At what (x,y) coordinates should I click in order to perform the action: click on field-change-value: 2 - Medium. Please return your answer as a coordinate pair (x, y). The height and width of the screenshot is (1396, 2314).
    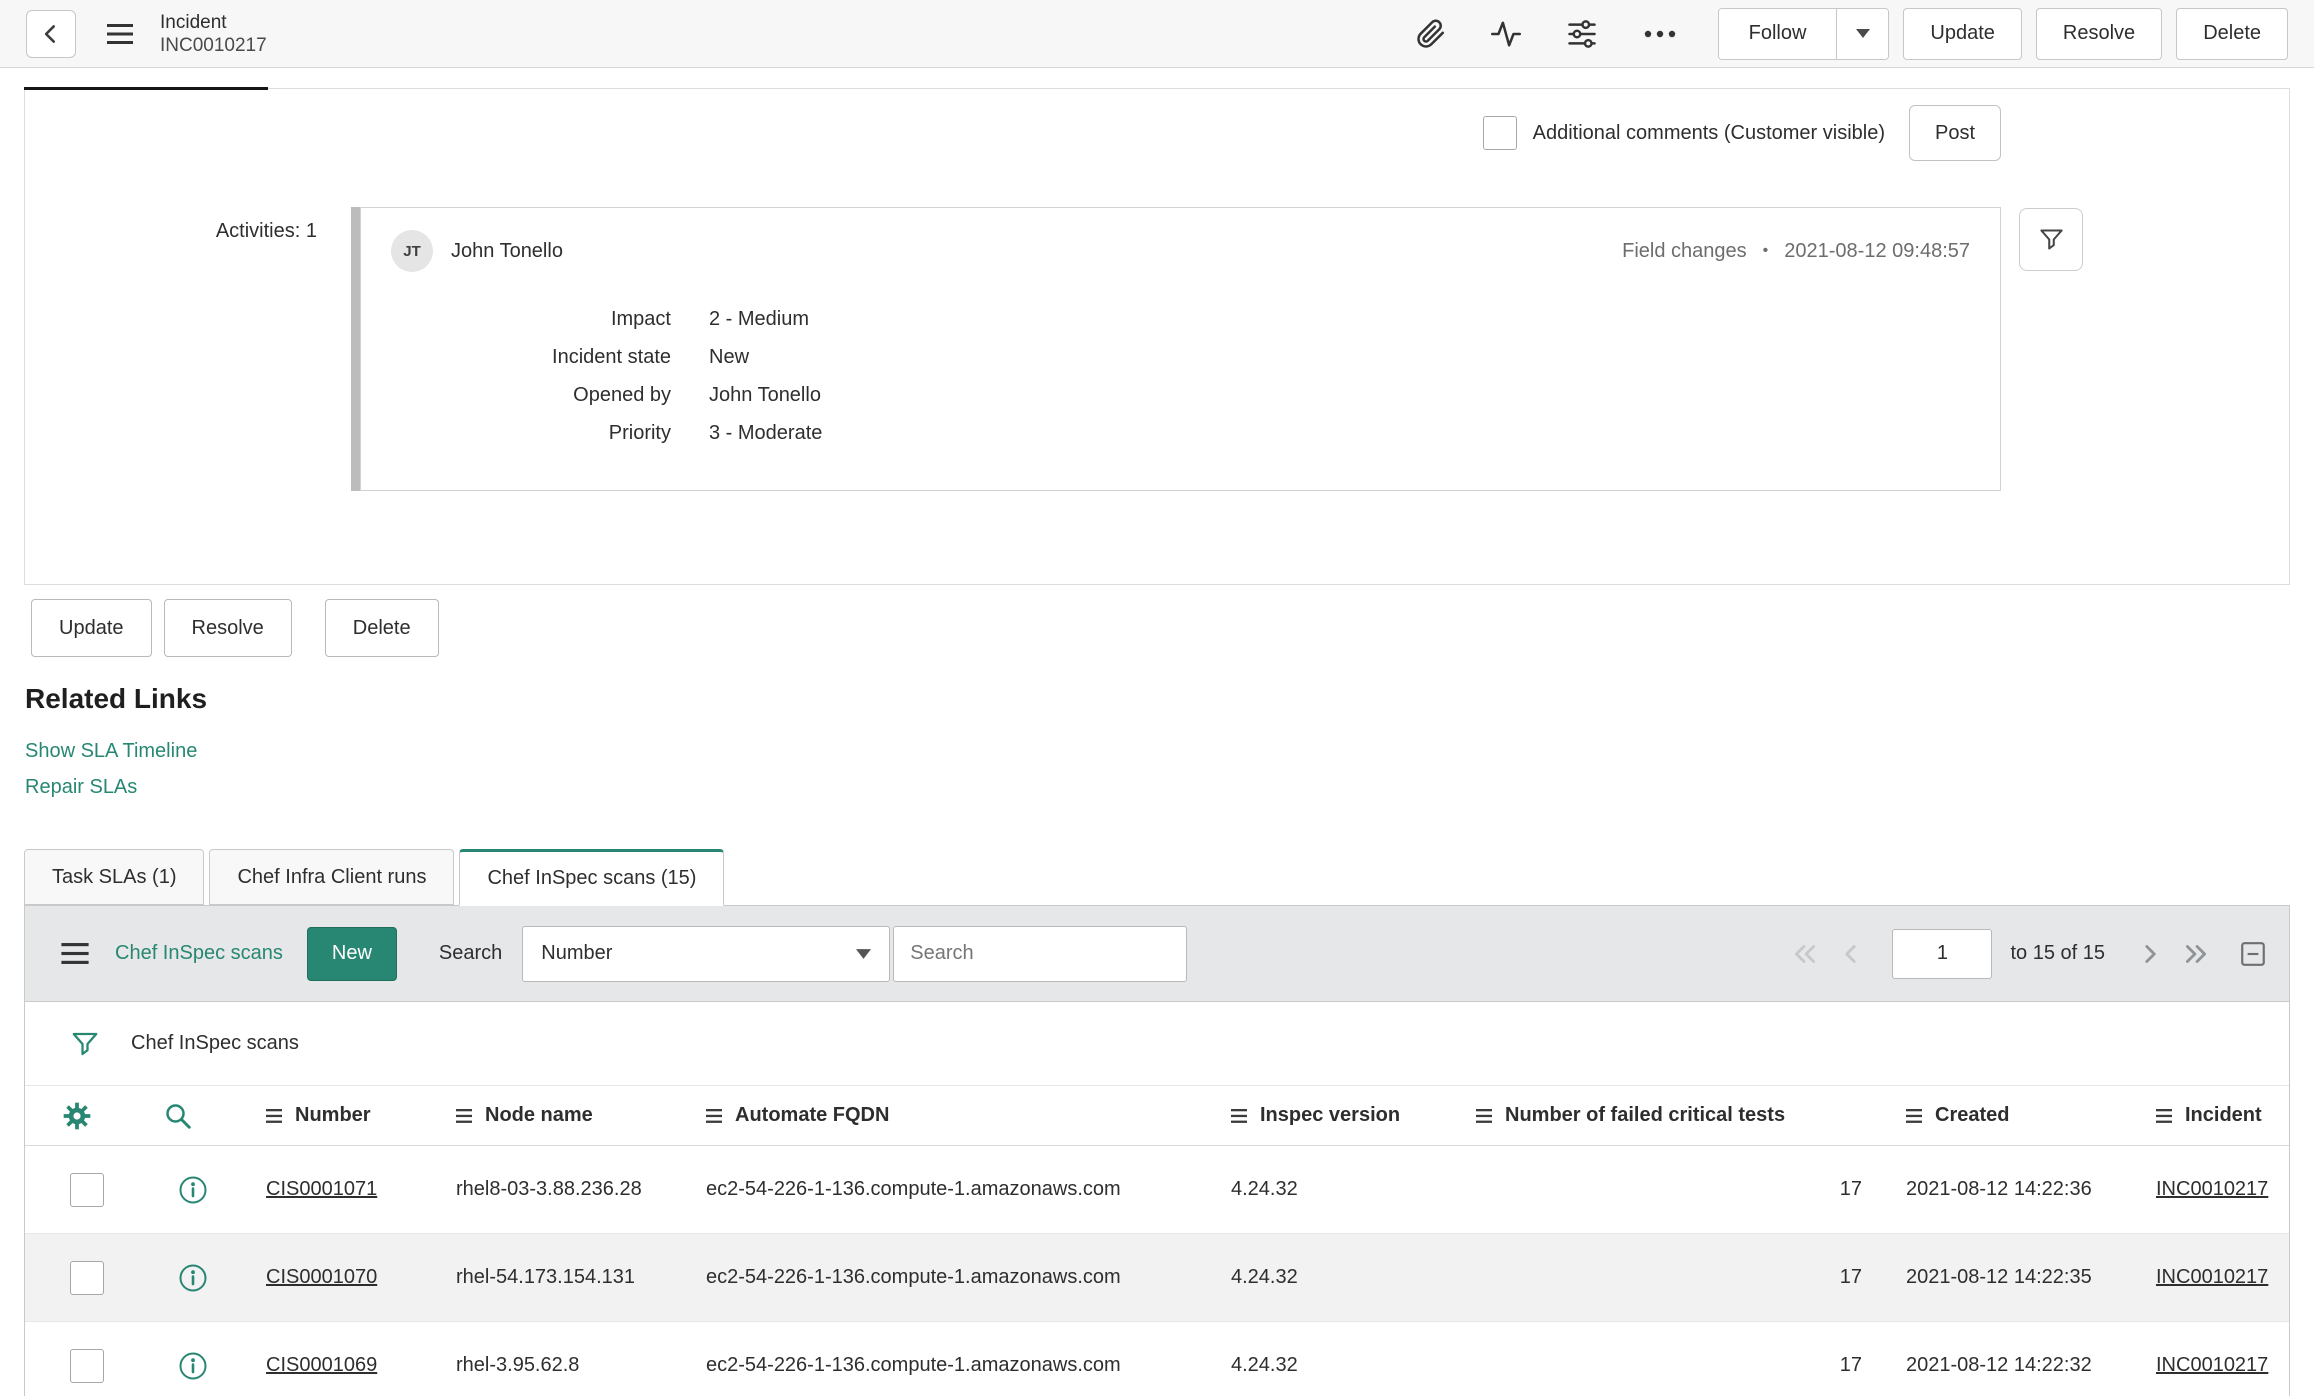
    Looking at the image, I should click on (759, 319).